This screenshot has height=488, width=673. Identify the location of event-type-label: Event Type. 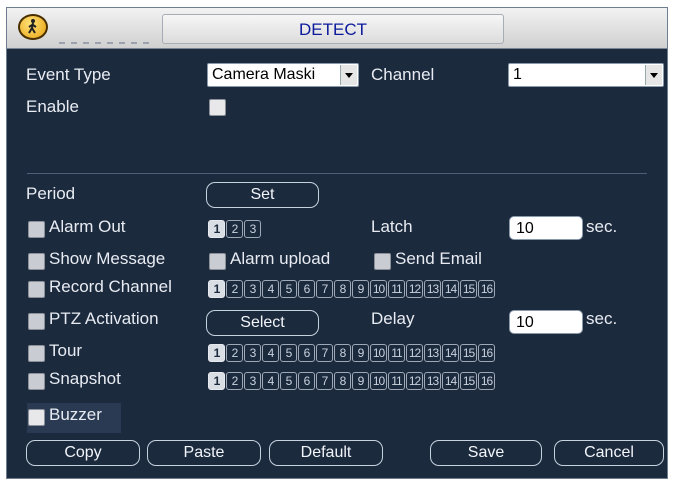
(68, 74).